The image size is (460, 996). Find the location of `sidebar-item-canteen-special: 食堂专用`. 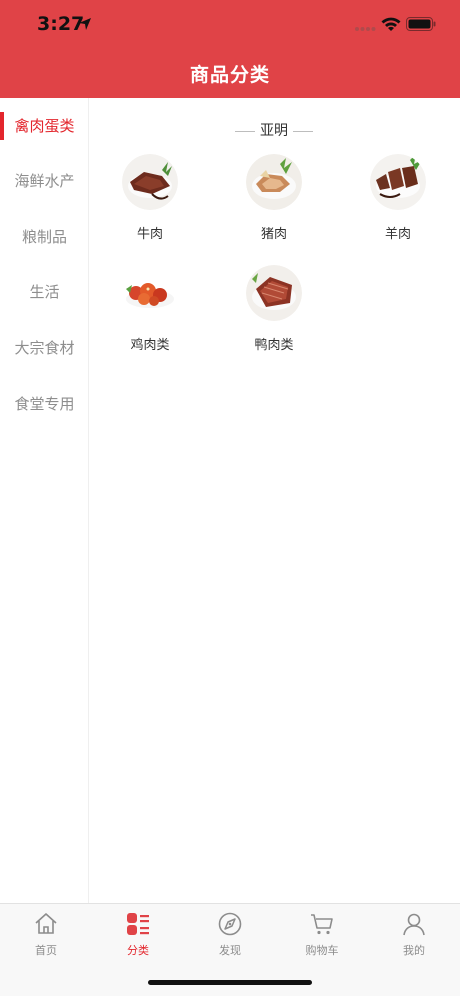

sidebar-item-canteen-special: 食堂专用 is located at coordinates (44, 404).